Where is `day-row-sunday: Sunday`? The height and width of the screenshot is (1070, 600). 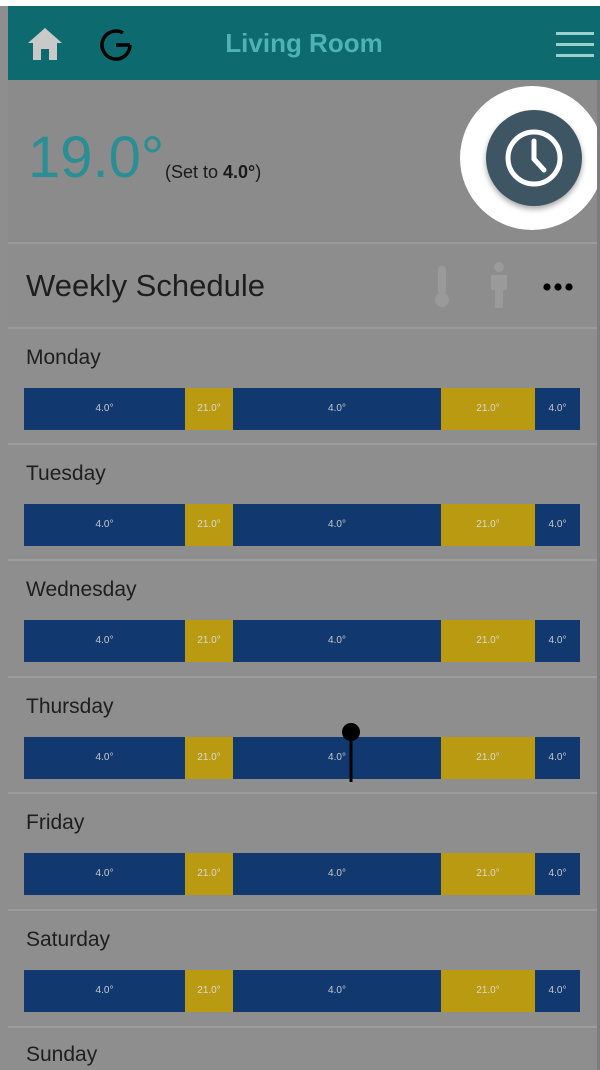 day-row-sunday: Sunday is located at coordinates (304, 1049).